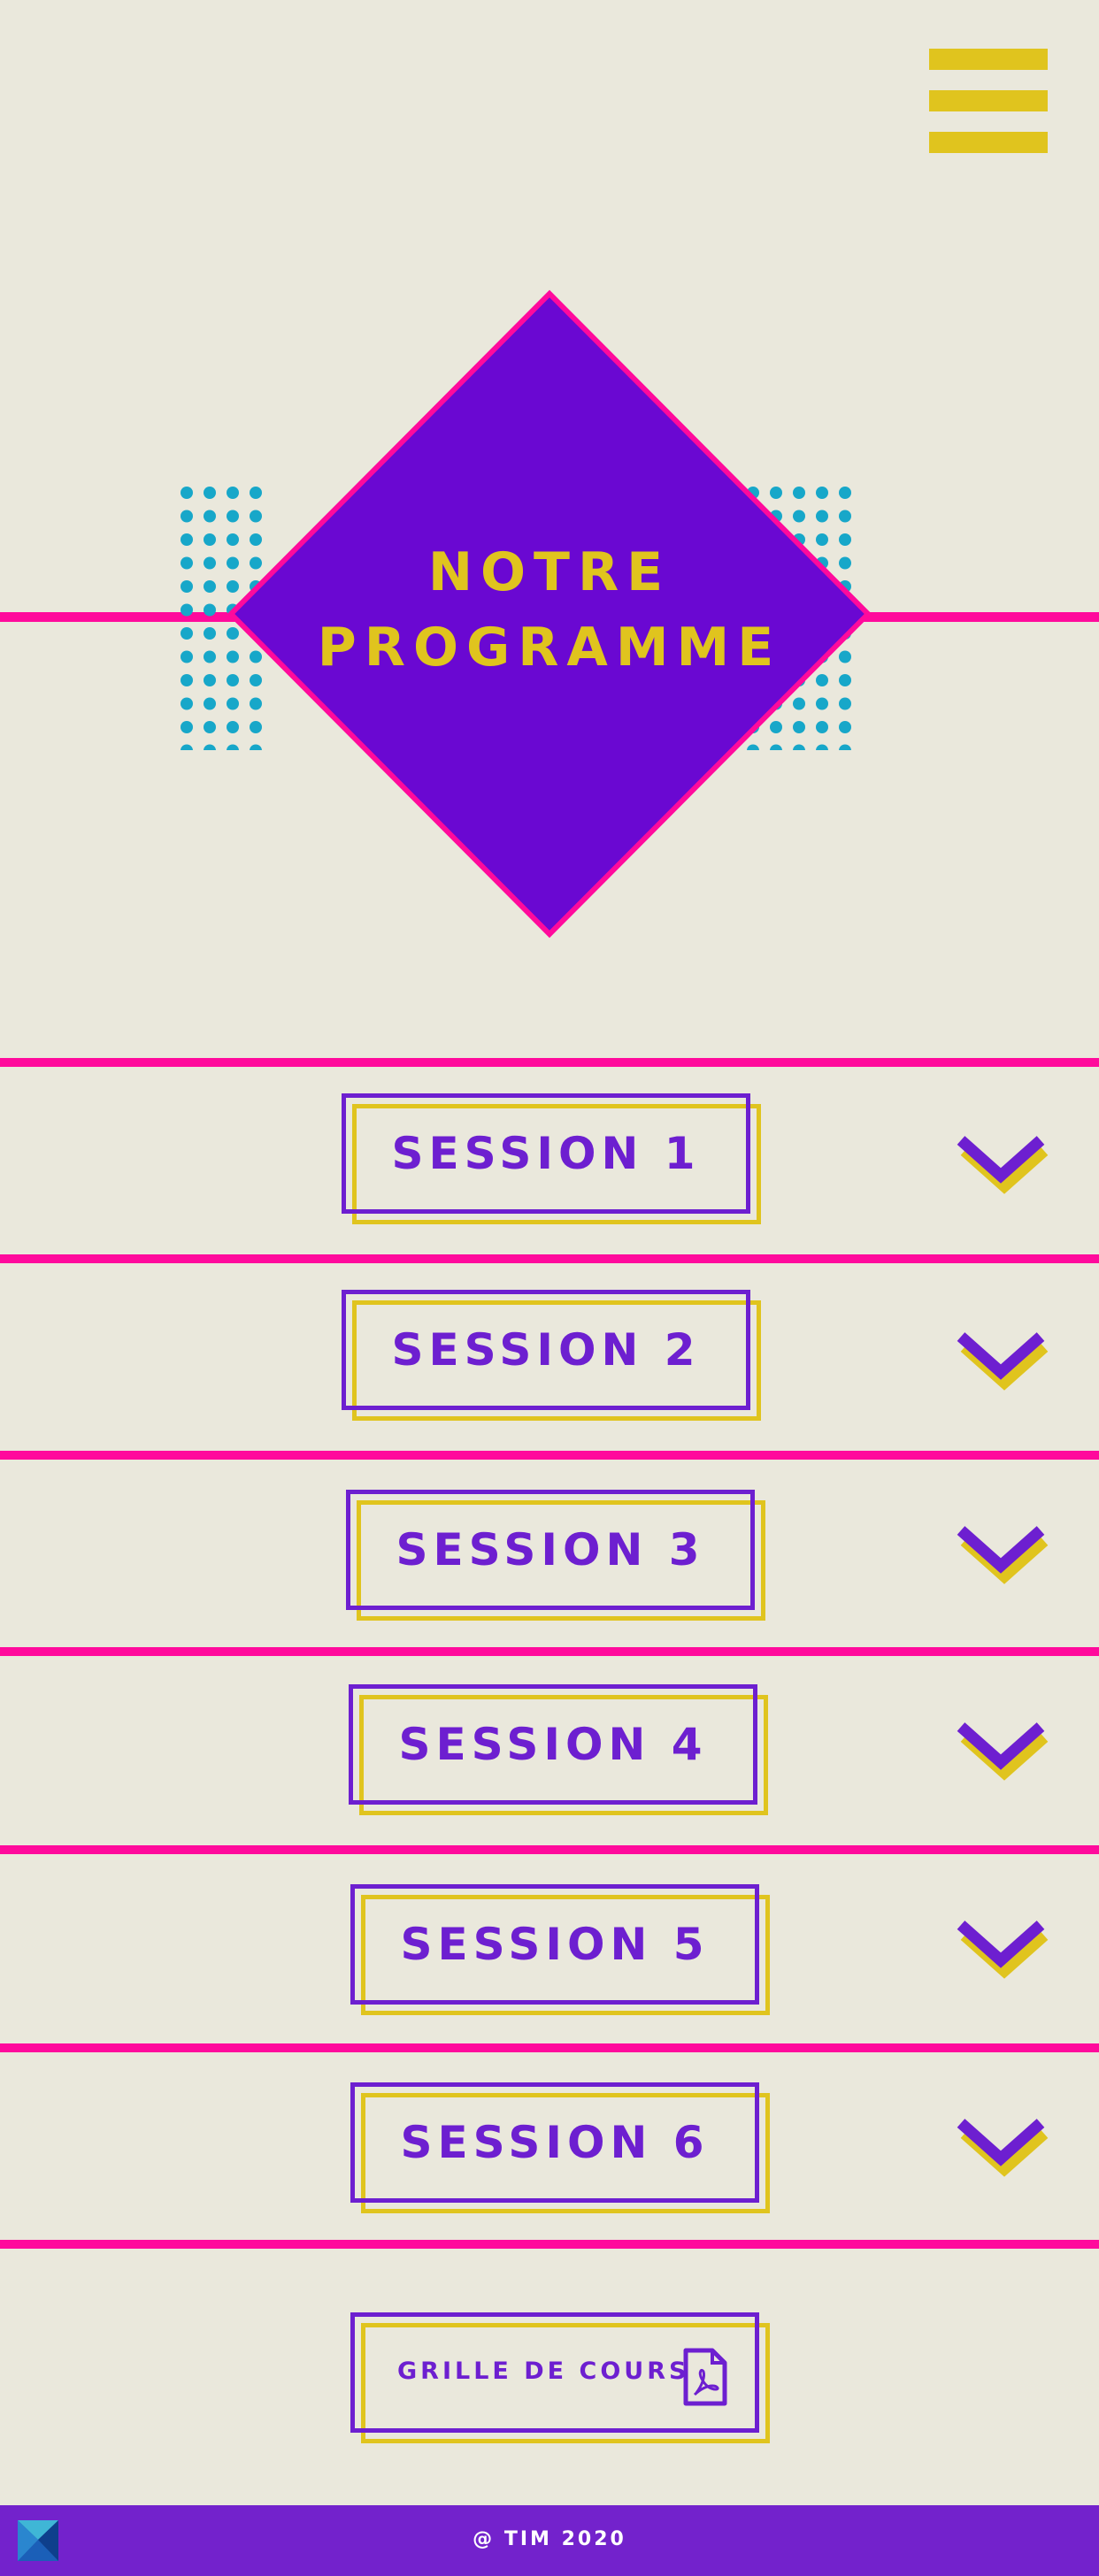 This screenshot has width=1099, height=2576. What do you see at coordinates (549, 647) in the screenshot?
I see `page-title-line2: PROGRAMME` at bounding box center [549, 647].